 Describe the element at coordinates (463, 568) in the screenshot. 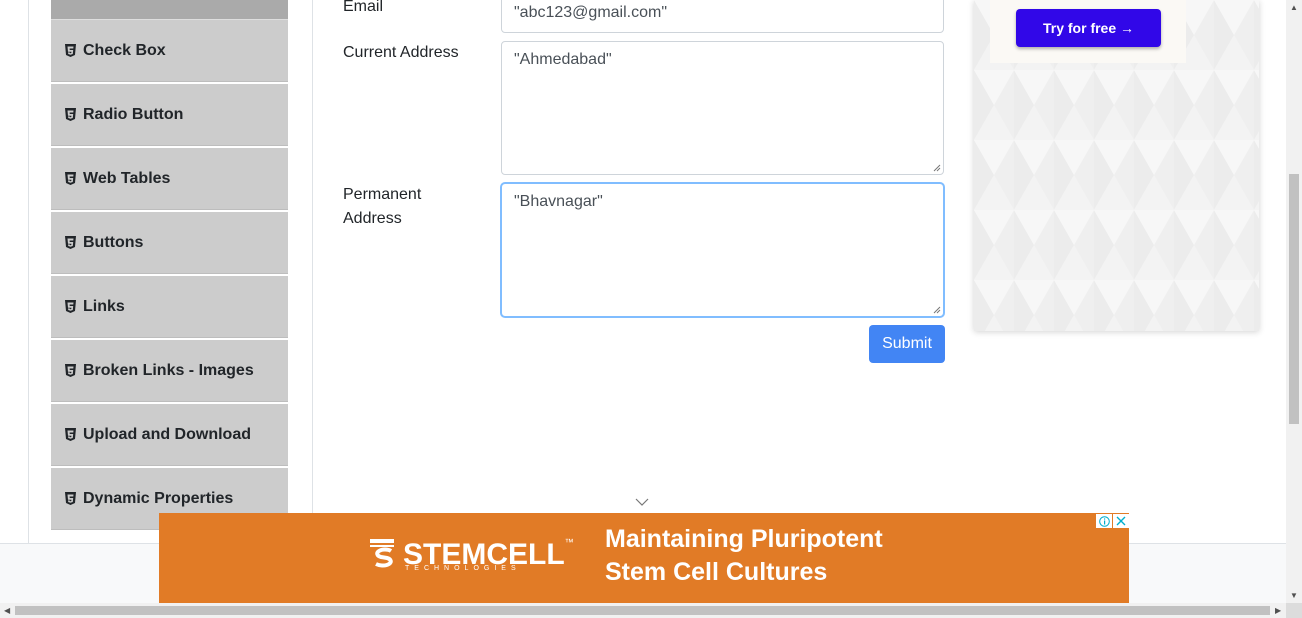

I see `logo-subtitle: TECHNOLOGIES` at that location.